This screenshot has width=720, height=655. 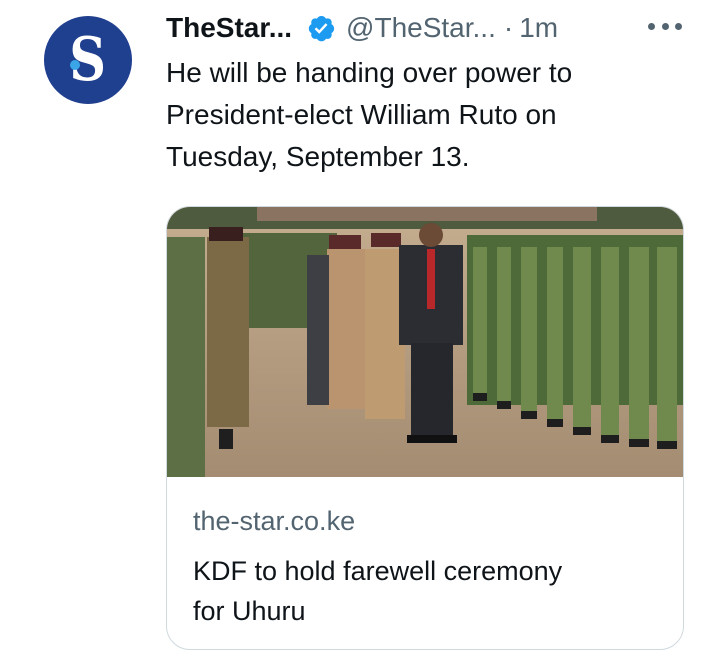 I want to click on tweet-timestamp: 1m, so click(x=538, y=28).